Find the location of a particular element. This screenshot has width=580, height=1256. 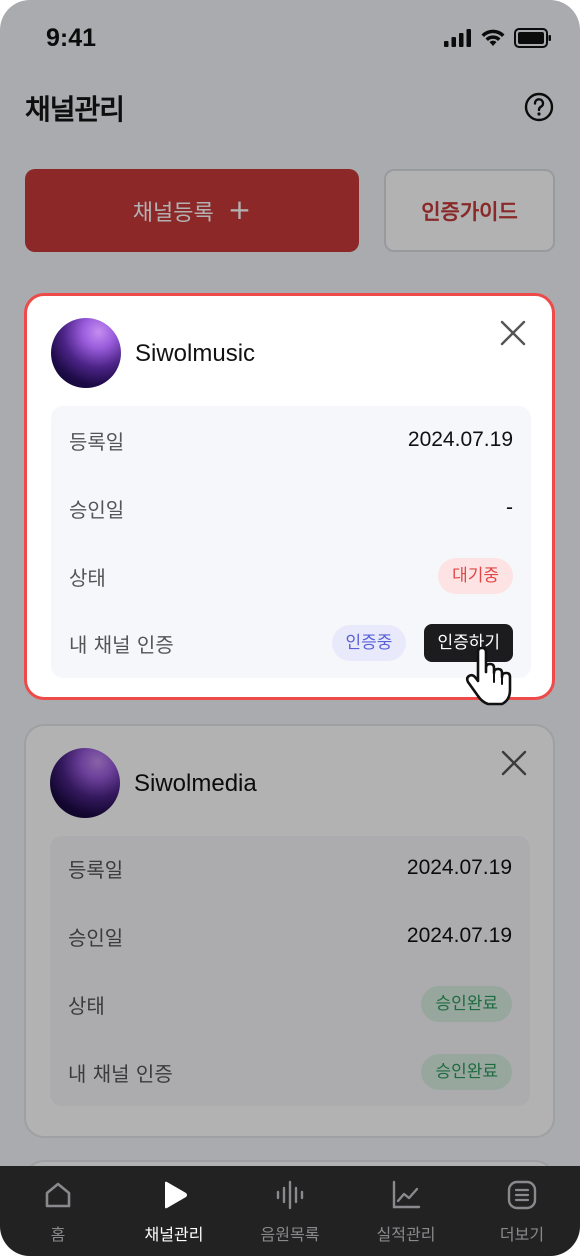

approved-date: 2024.07.19 is located at coordinates (459, 935).